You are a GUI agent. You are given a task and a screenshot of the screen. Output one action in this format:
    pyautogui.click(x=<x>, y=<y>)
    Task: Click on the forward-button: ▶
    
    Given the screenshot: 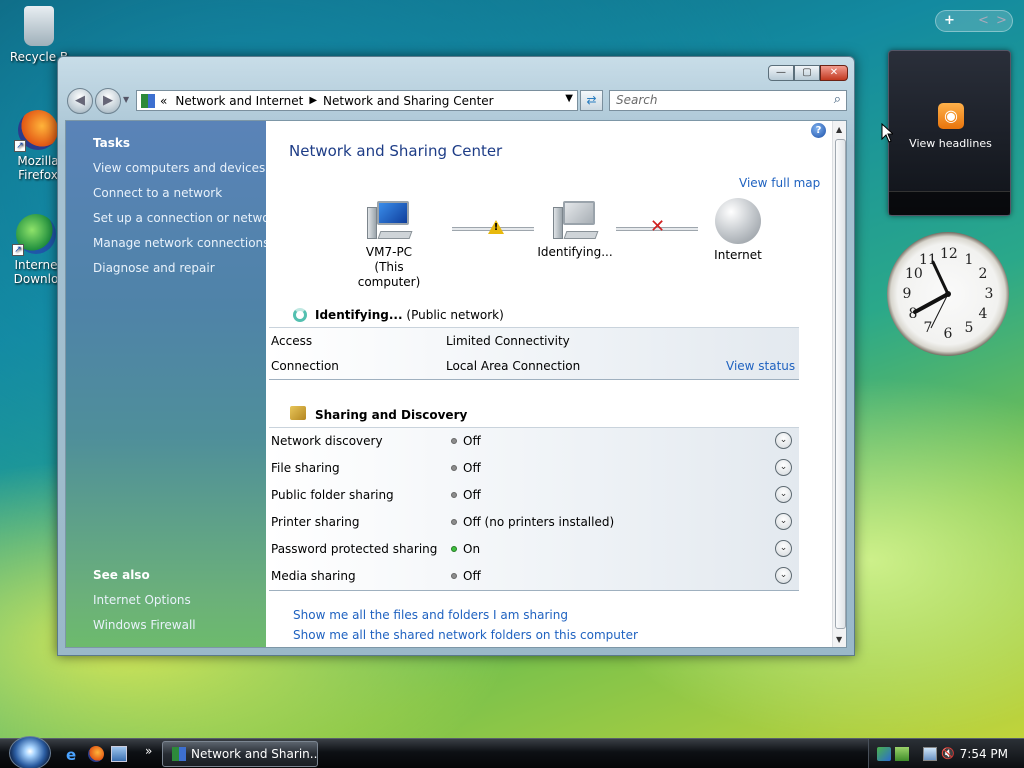 What is the action you would take?
    pyautogui.click(x=108, y=101)
    